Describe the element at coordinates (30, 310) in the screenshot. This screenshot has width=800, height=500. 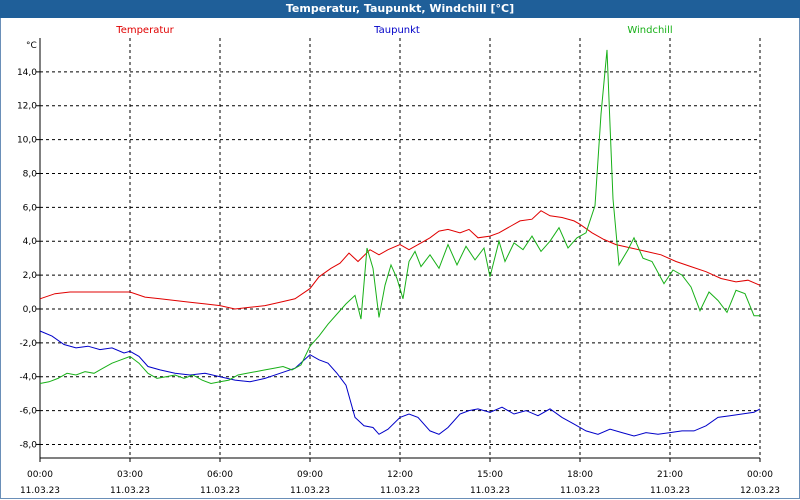
I see `y-tick-label: 0,0` at that location.